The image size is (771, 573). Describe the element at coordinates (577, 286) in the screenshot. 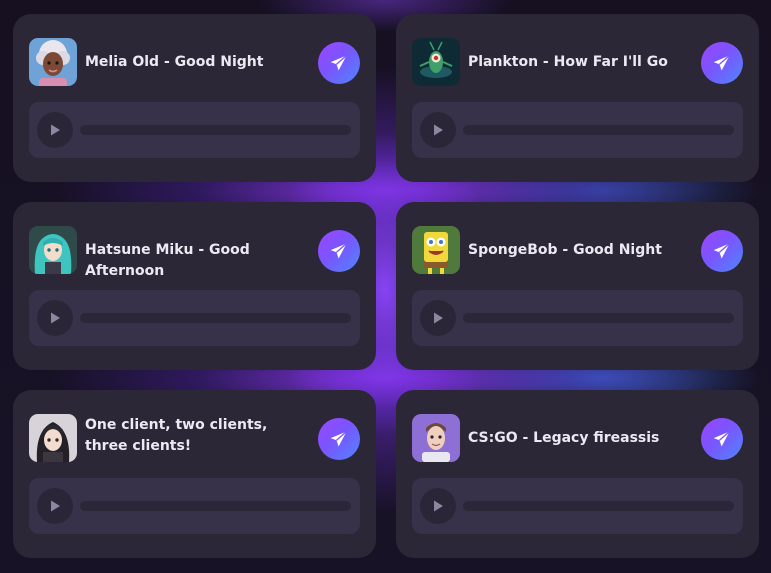

I see `voice-card-spongebob: SpongeBob - Good Night` at that location.